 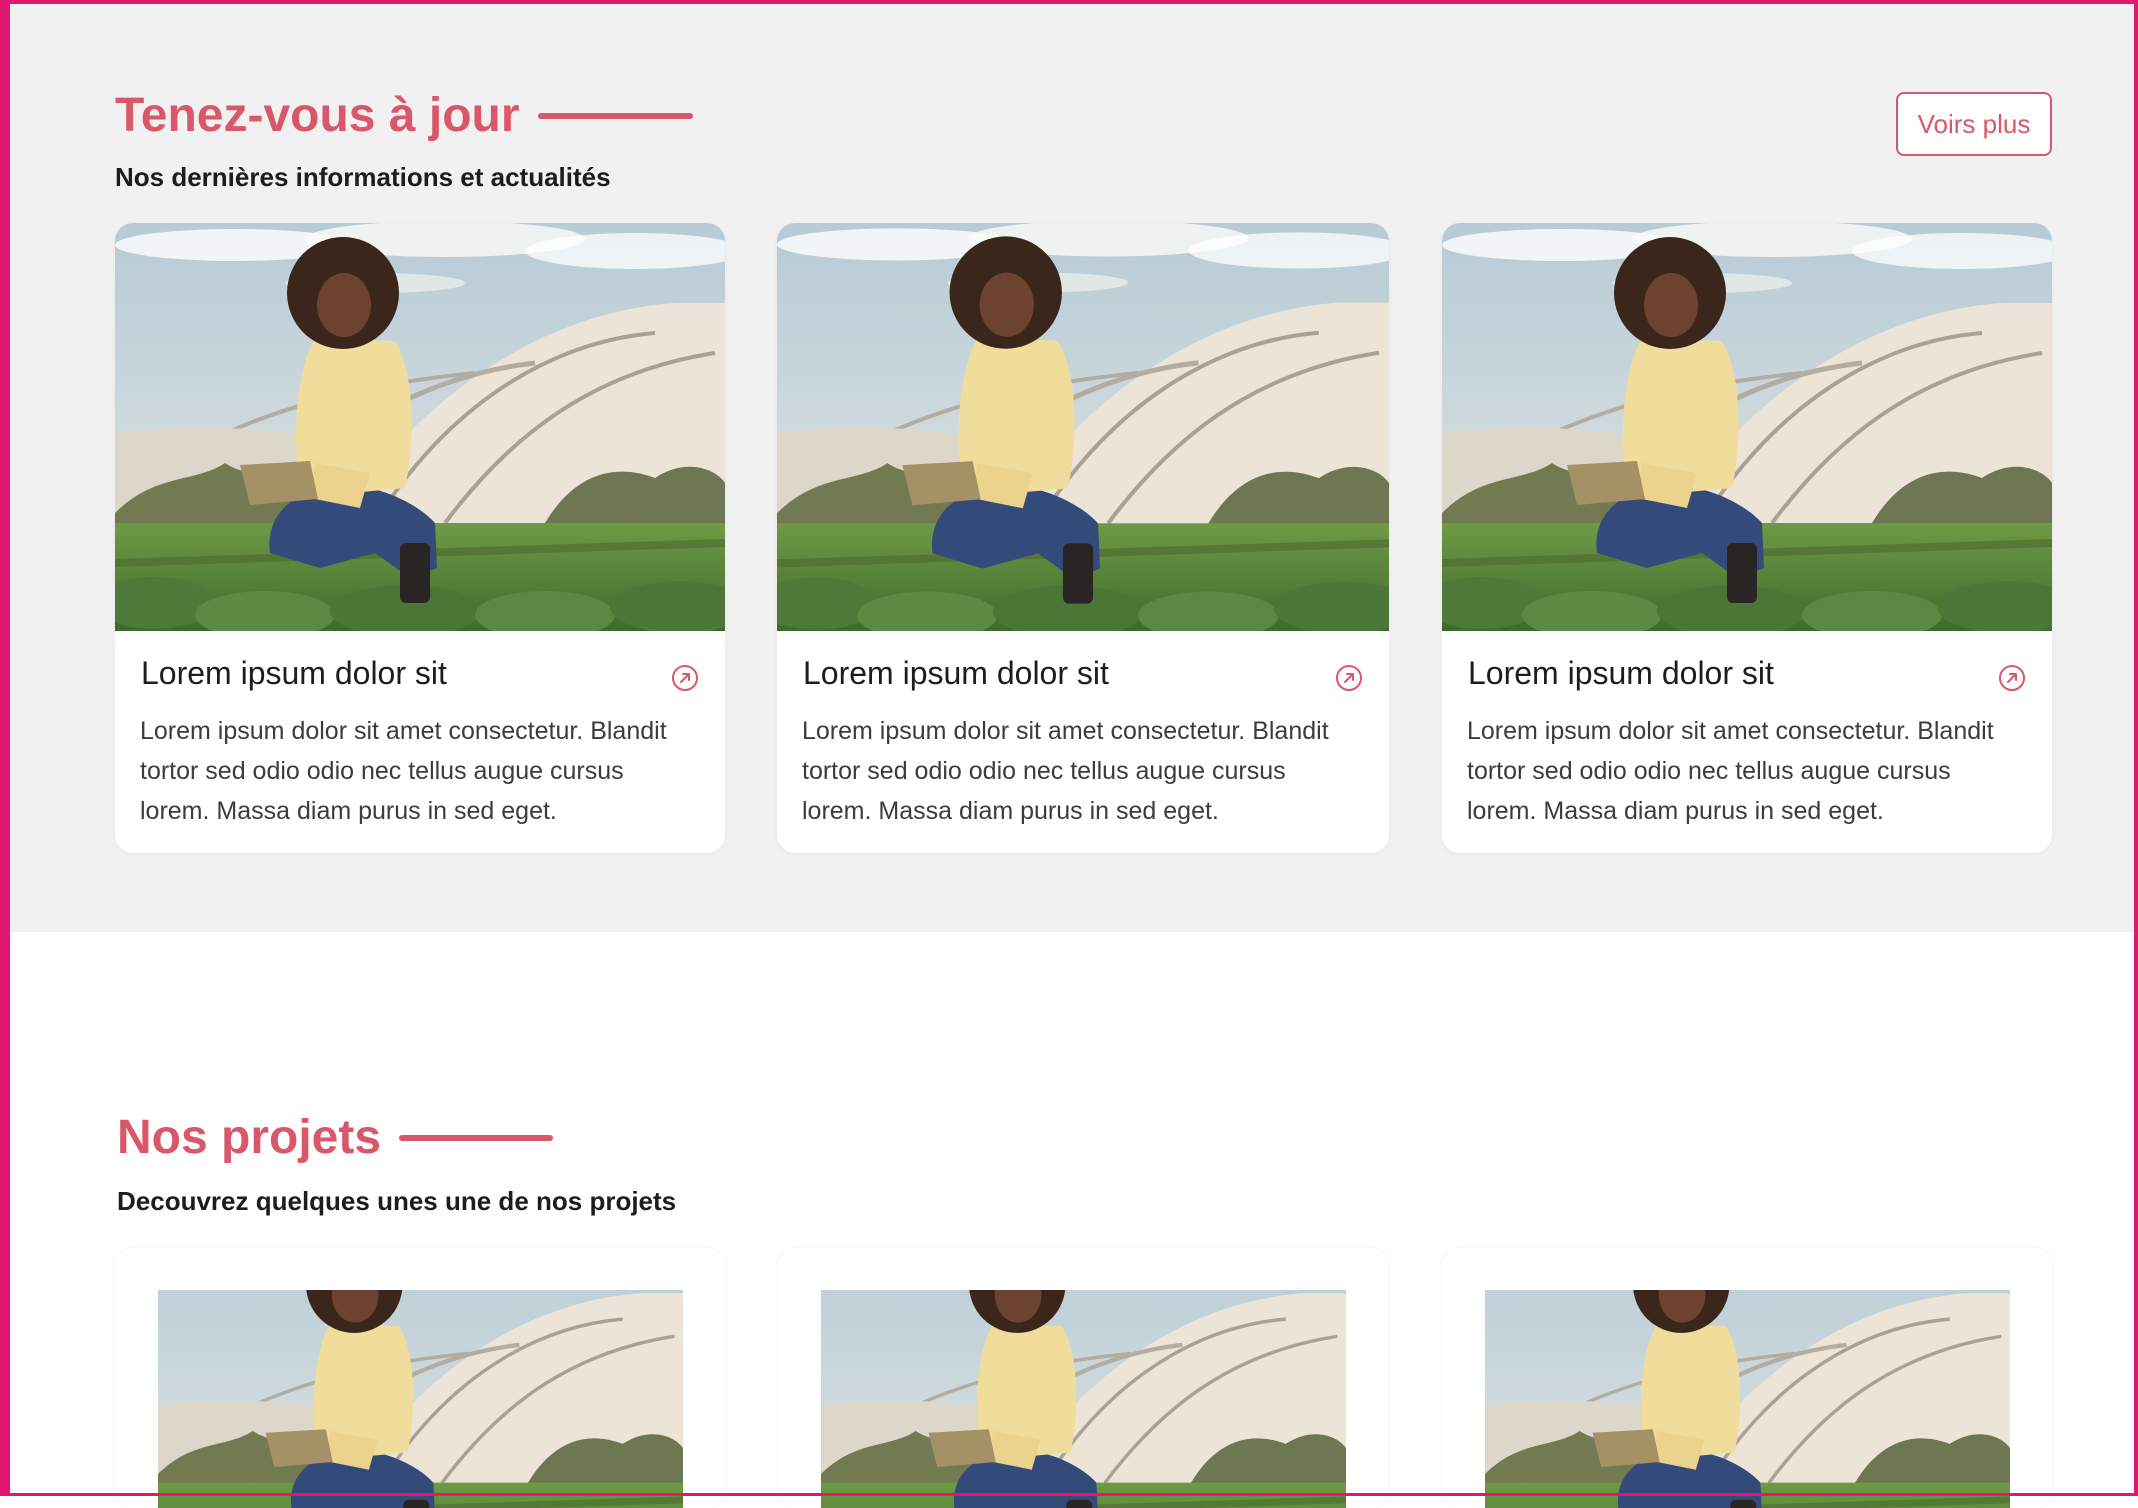 What do you see at coordinates (317, 115) in the screenshot?
I see `news-title-text: Tenez-vous à jour` at bounding box center [317, 115].